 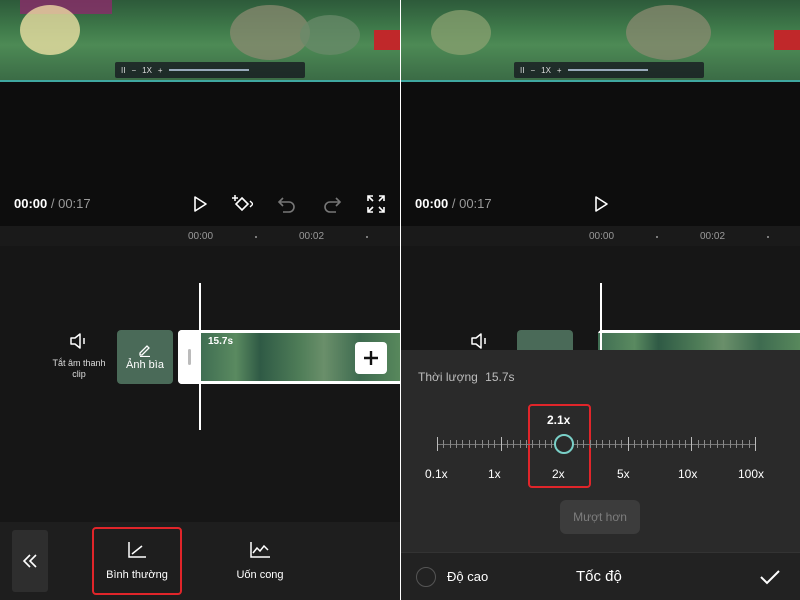 What do you see at coordinates (260, 575) in the screenshot?
I see `speed-curve-label: Uốn cong` at bounding box center [260, 575].